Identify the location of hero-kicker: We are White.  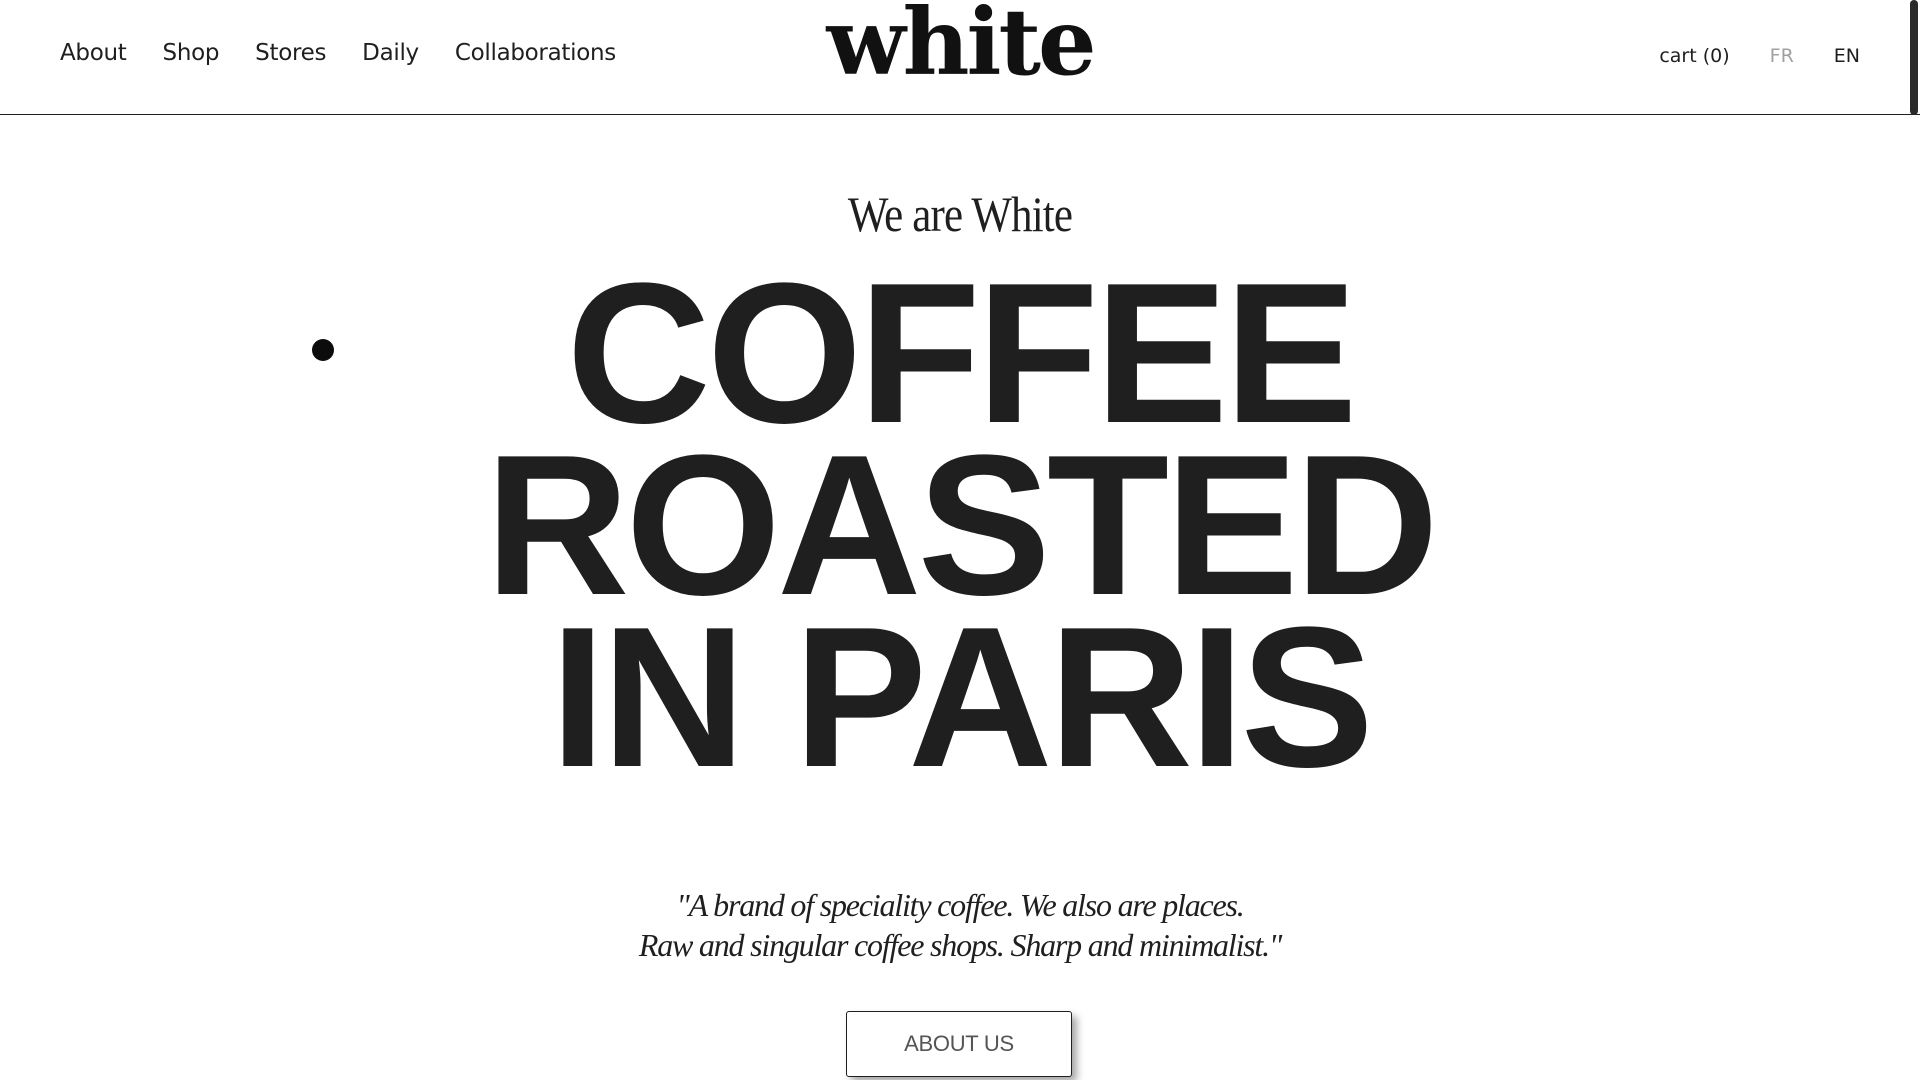
(960, 214).